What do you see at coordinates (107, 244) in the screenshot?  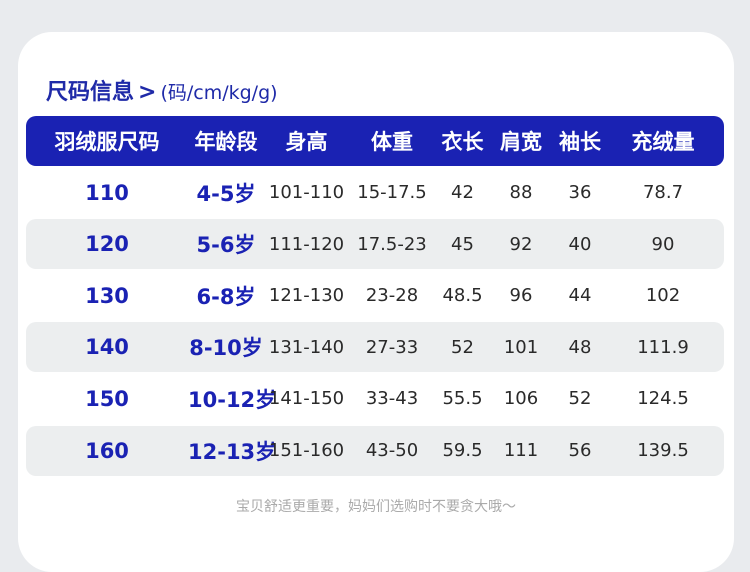 I see `cell-size: 120` at bounding box center [107, 244].